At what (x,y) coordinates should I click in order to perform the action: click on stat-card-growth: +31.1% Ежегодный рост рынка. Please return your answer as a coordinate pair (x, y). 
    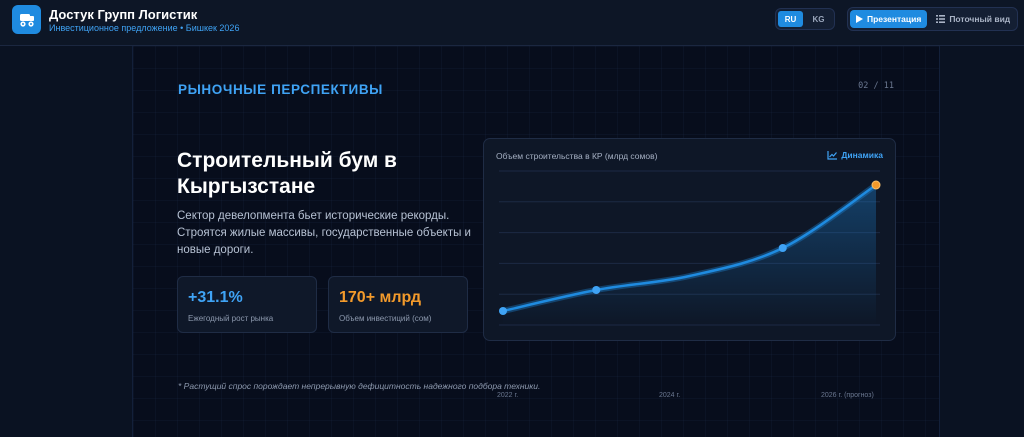
    Looking at the image, I should click on (247, 304).